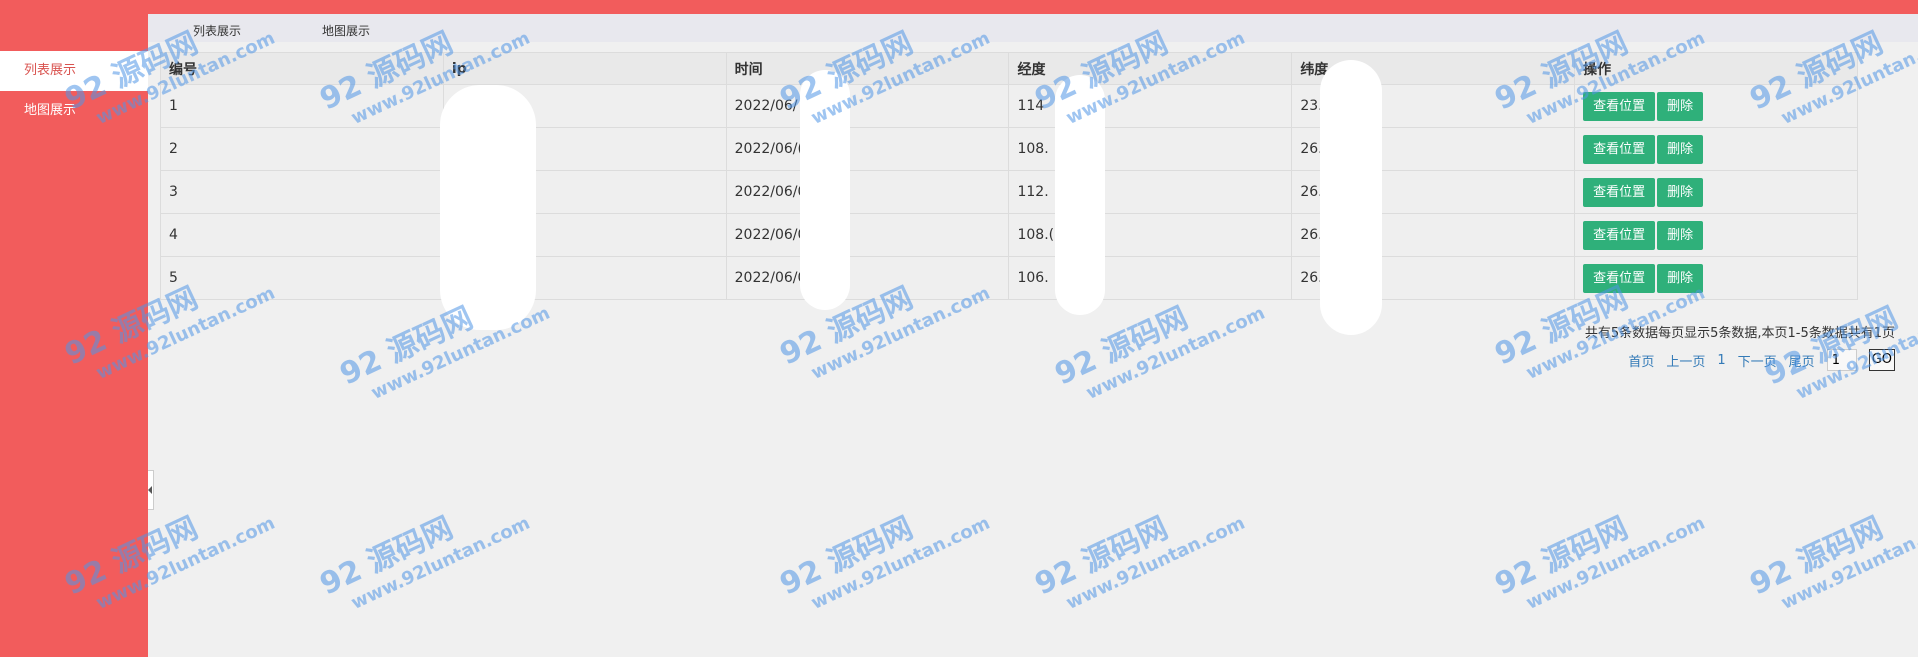  I want to click on pagination: 首页 上一页 1 下一页 尾页 GO, so click(1761, 360).